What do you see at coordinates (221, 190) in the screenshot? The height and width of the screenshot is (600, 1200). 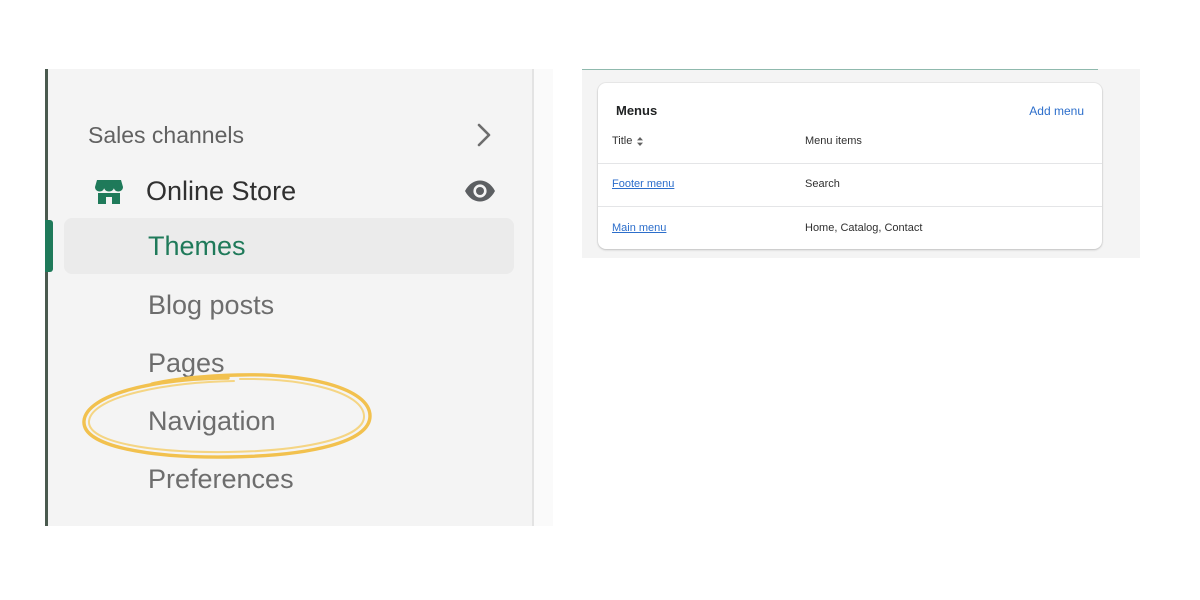 I see `online-store-label: Online Store` at bounding box center [221, 190].